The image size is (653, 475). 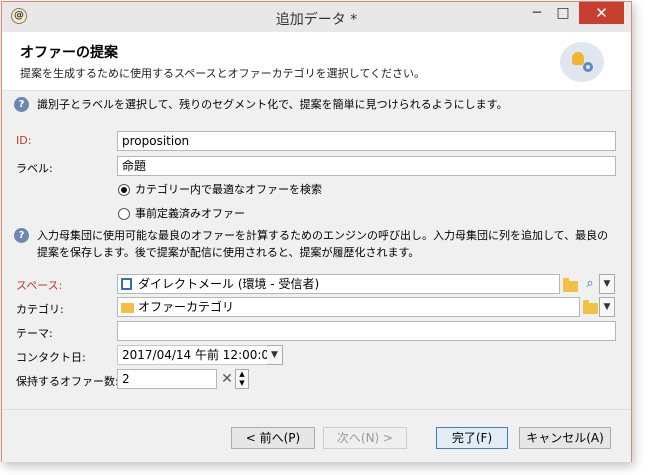 What do you see at coordinates (227, 379) in the screenshot?
I see `clear-icon: ✕` at bounding box center [227, 379].